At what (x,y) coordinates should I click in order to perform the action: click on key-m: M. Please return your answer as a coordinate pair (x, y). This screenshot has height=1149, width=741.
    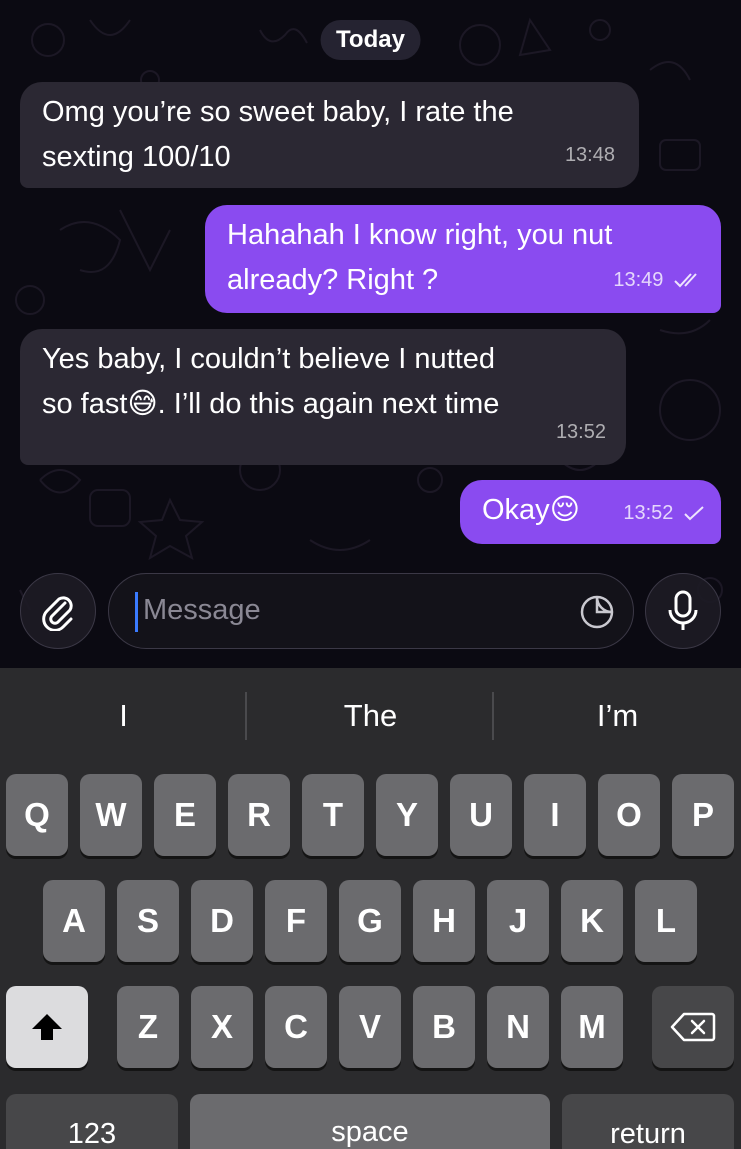
    Looking at the image, I should click on (592, 1027).